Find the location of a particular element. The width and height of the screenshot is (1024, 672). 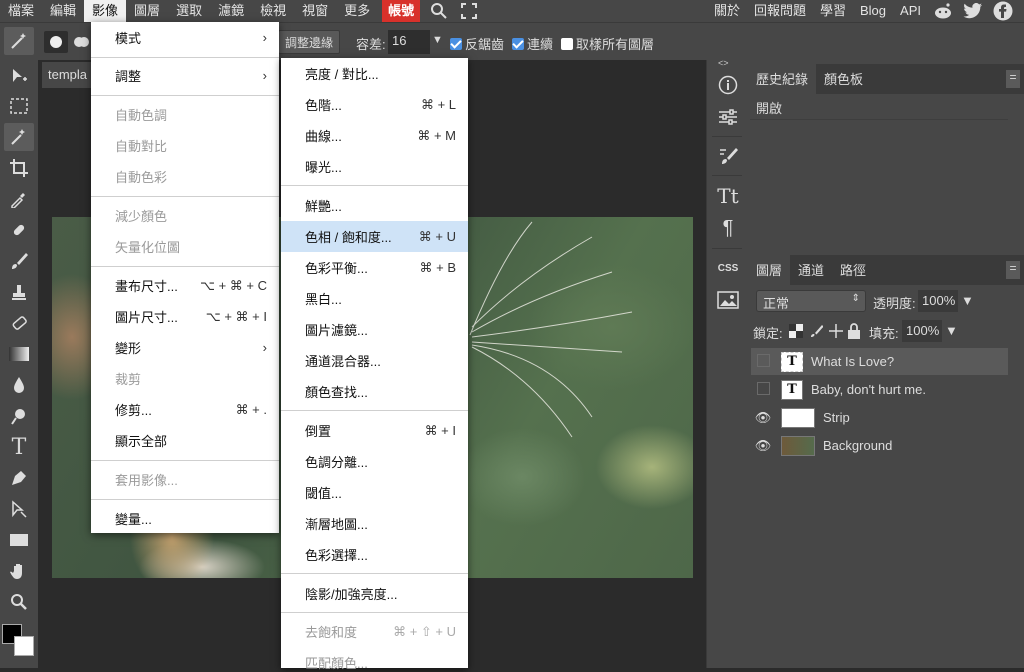

move-tool-icon is located at coordinates (19, 76).